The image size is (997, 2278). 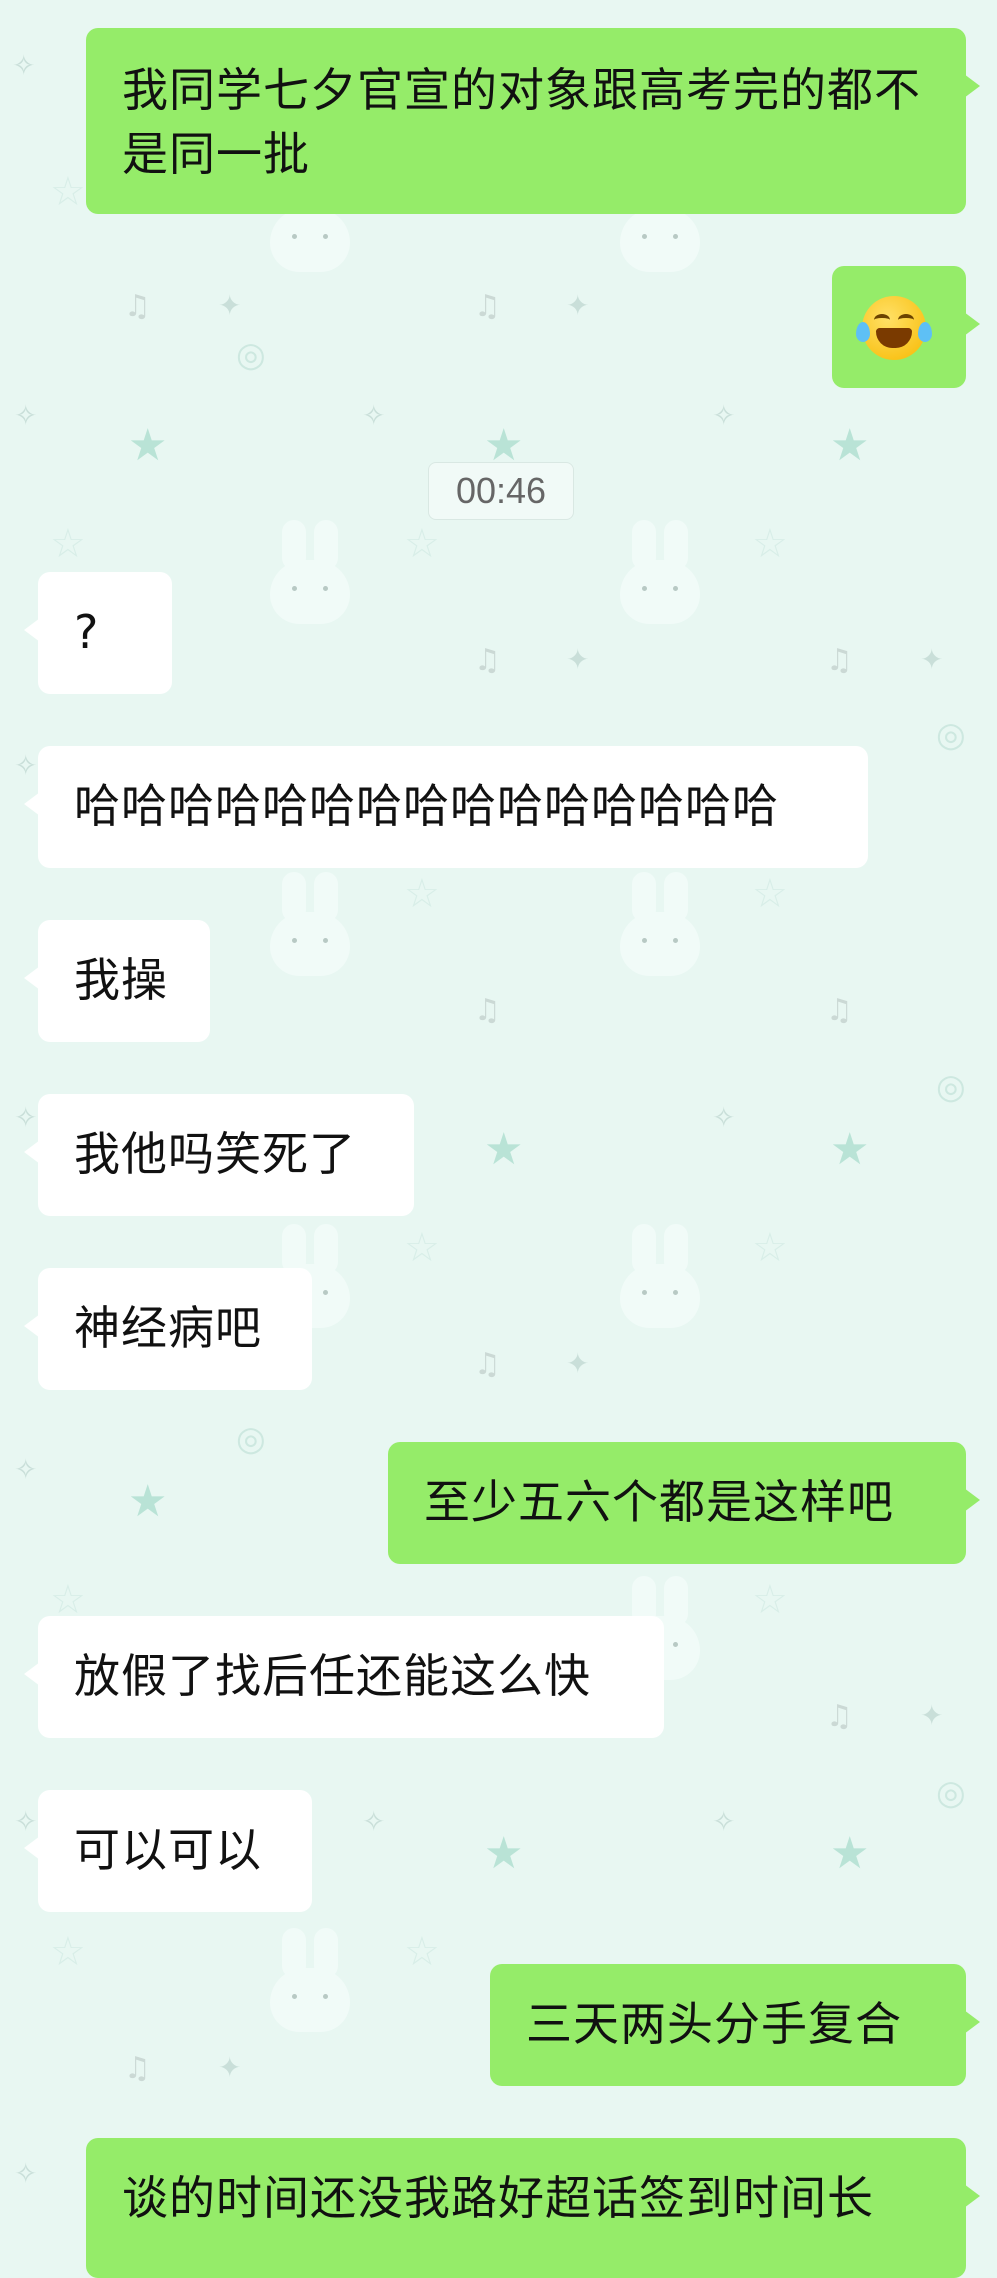 I want to click on message-bubble-sent: 至少五六个都是这样吧, so click(x=684, y=1503).